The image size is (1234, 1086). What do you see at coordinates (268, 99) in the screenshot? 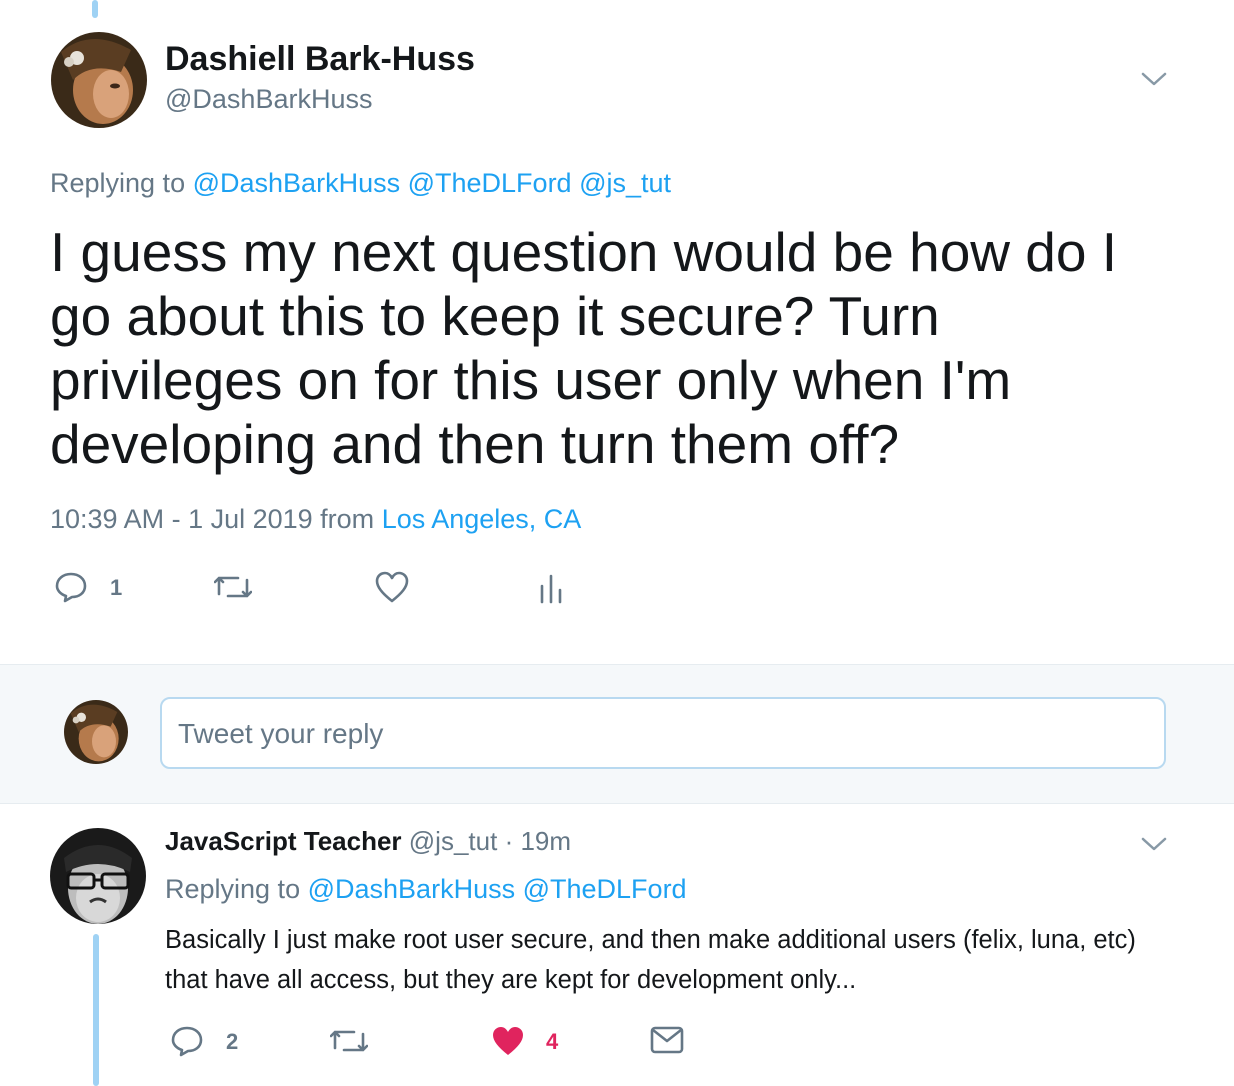
I see `author-handle: @DashBarkHuss` at bounding box center [268, 99].